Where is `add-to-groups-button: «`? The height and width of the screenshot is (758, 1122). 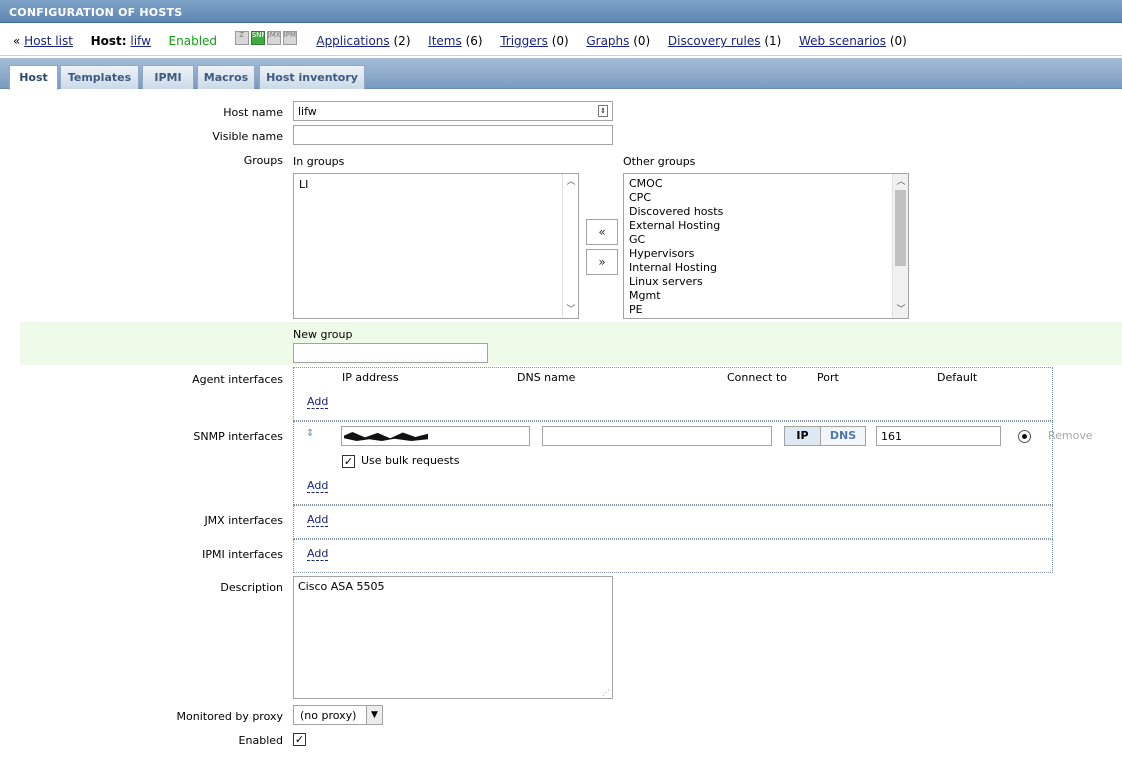 add-to-groups-button: « is located at coordinates (602, 232).